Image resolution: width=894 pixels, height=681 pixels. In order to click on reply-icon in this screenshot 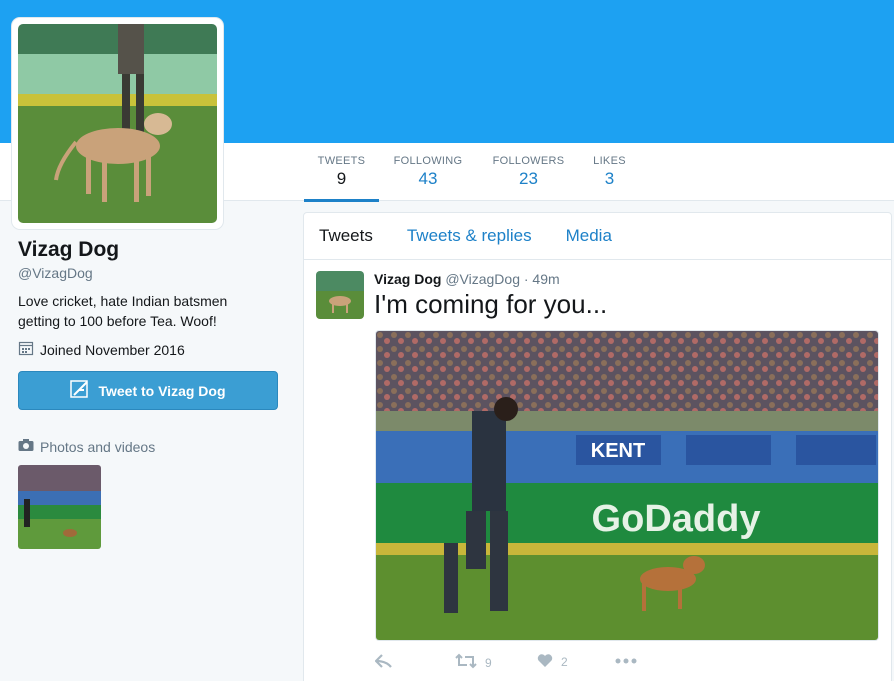, I will do `click(383, 662)`.